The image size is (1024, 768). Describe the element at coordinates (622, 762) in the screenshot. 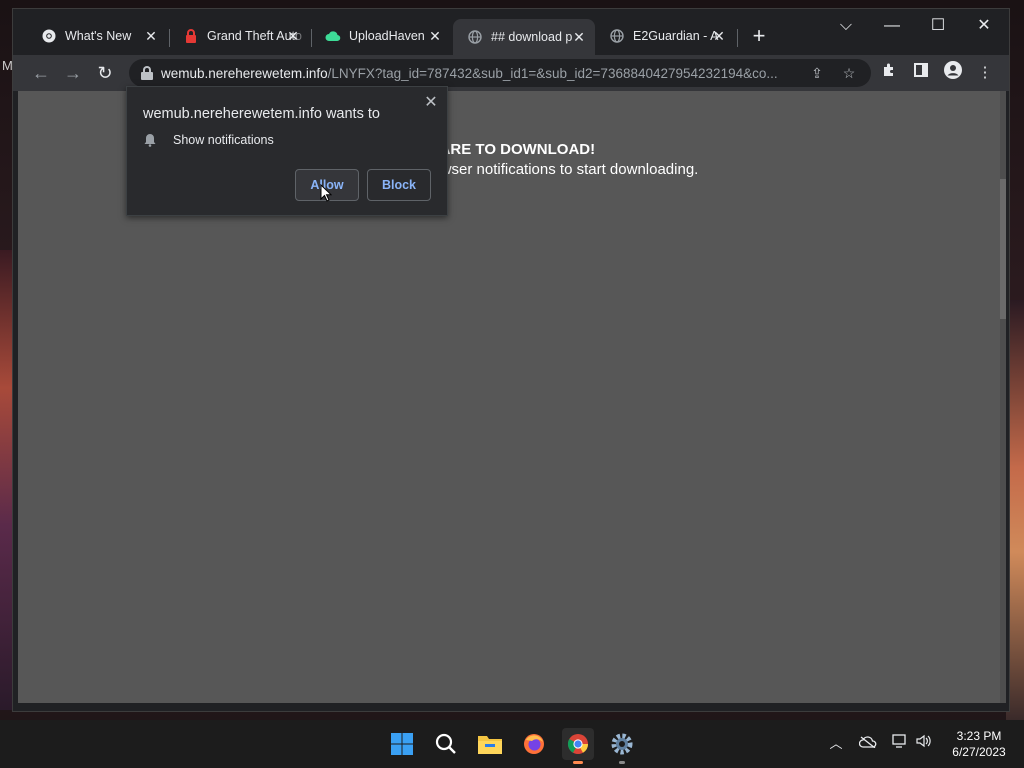

I see `running-app-indicator` at that location.